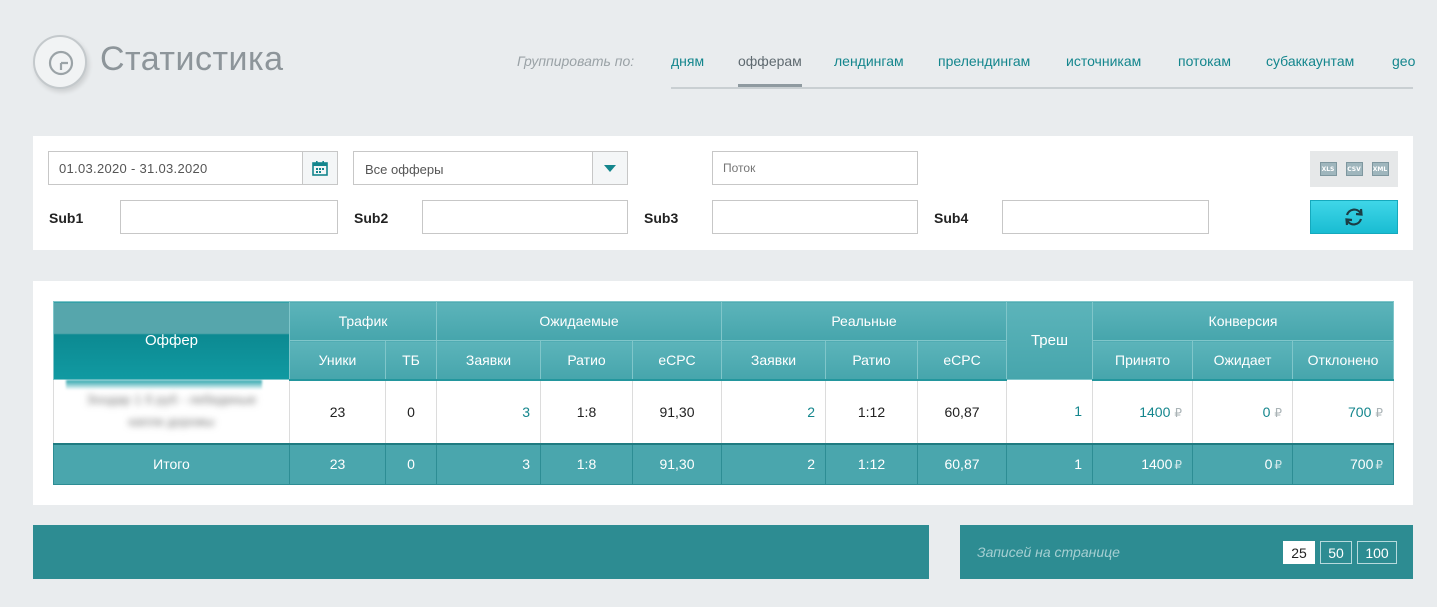 This screenshot has width=1437, height=607. I want to click on export-buttons: XLS CSV XML, so click(1354, 169).